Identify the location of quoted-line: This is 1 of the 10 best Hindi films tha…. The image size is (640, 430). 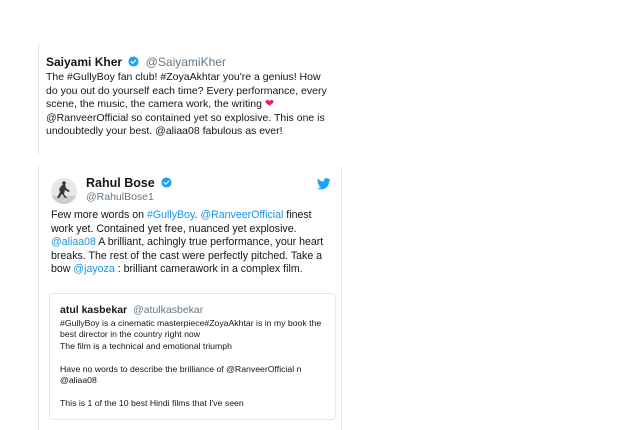
(152, 402).